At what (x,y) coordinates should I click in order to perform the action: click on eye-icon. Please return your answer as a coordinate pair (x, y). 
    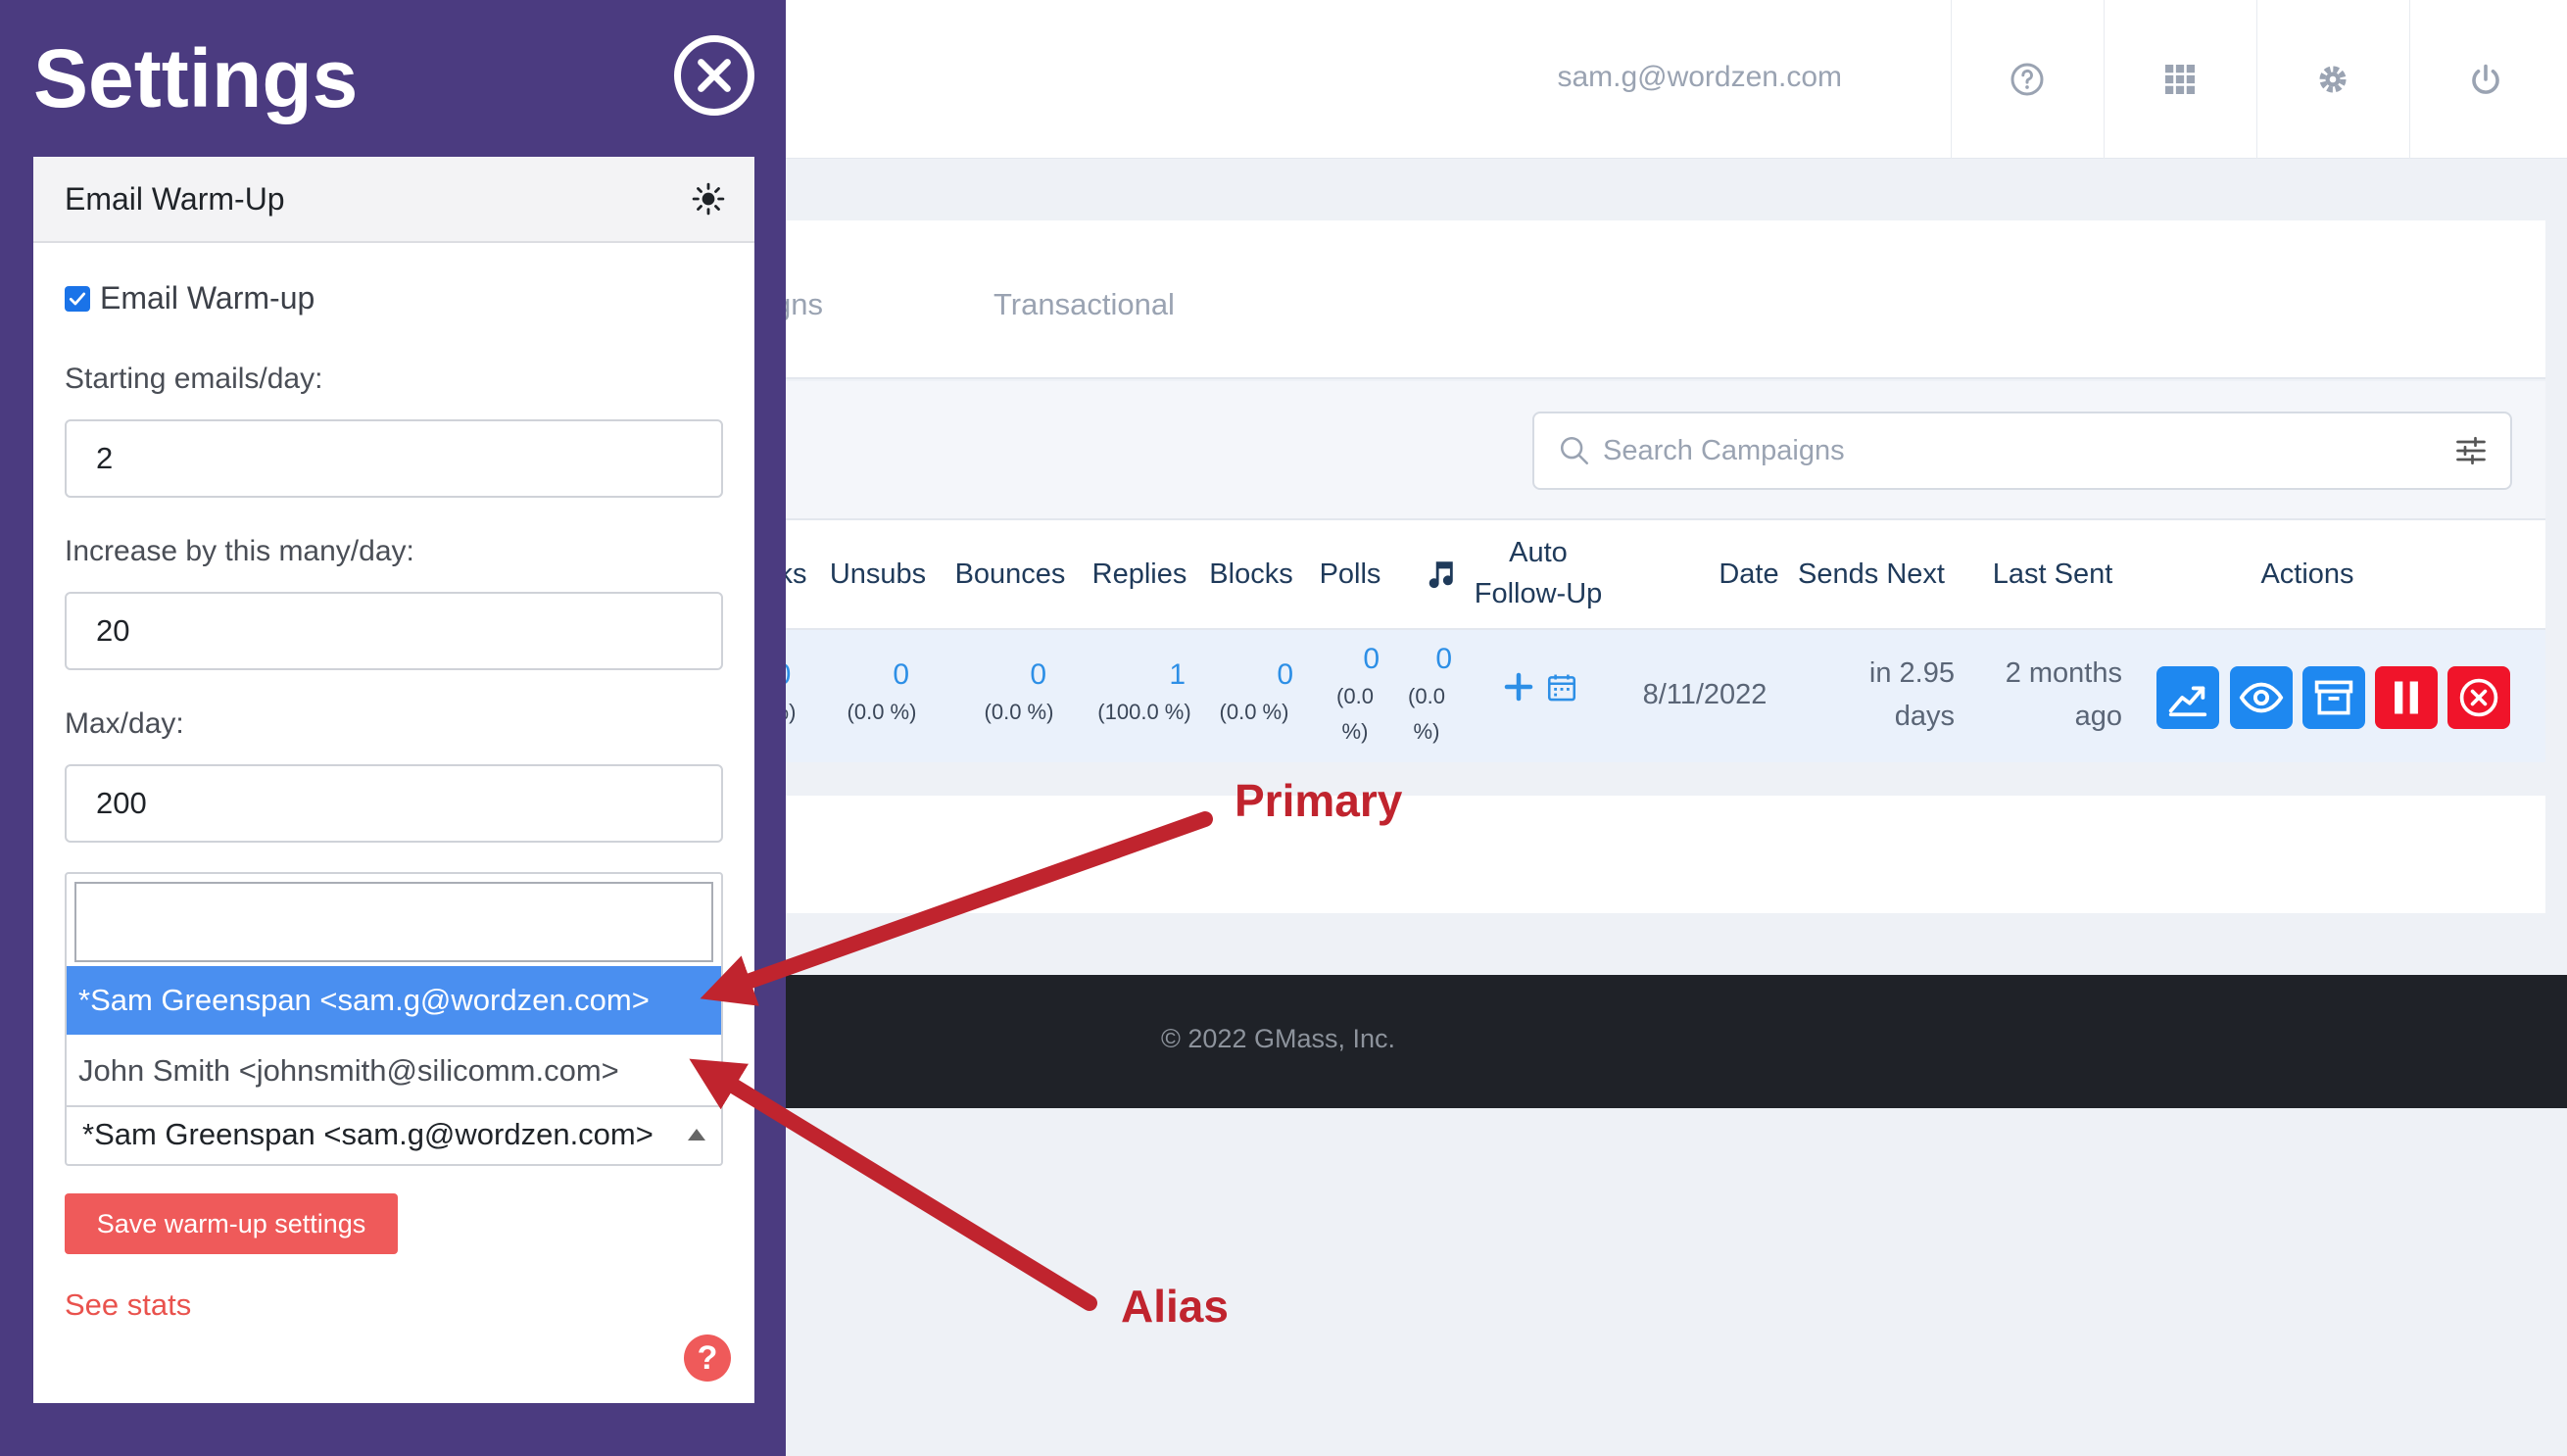
    Looking at the image, I should click on (2261, 697).